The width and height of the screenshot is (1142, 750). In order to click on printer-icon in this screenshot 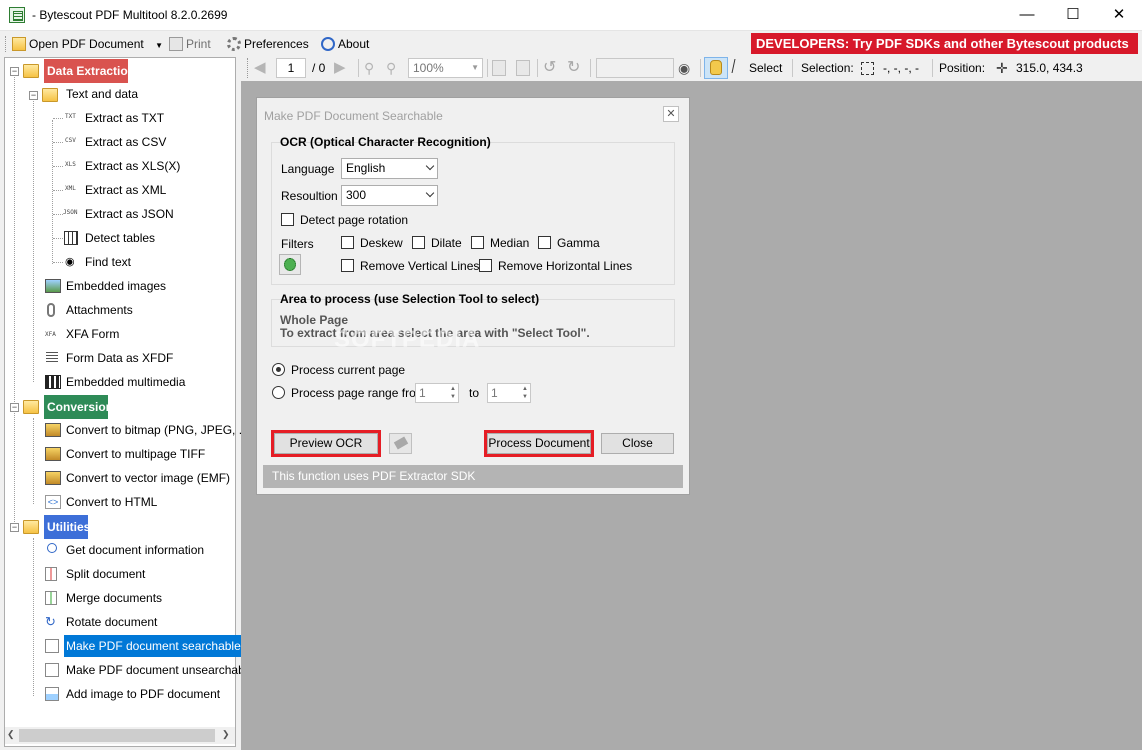, I will do `click(176, 44)`.